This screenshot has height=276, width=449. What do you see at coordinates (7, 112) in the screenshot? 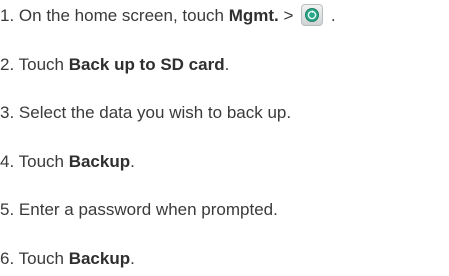
I see `step-number: 3.` at bounding box center [7, 112].